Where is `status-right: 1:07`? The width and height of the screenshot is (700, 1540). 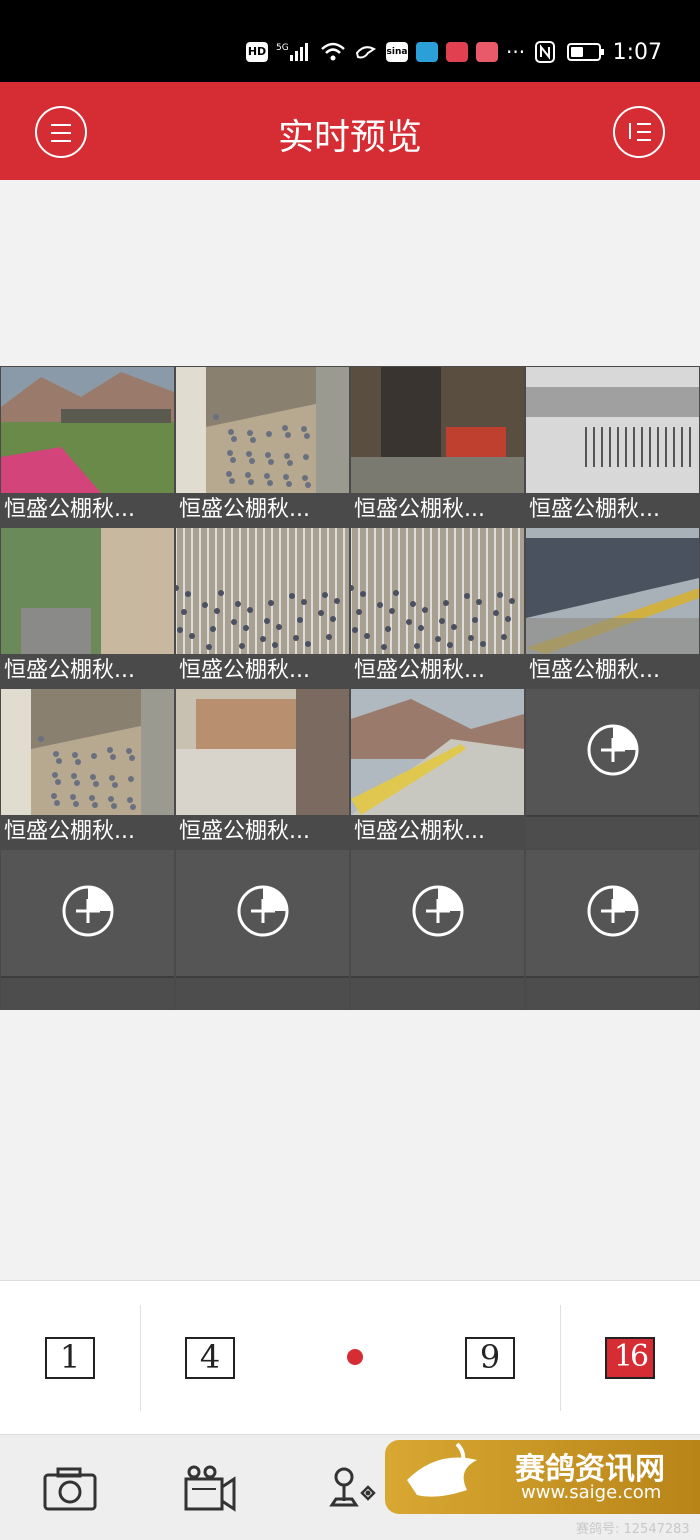
status-right: 1:07 is located at coordinates (598, 52).